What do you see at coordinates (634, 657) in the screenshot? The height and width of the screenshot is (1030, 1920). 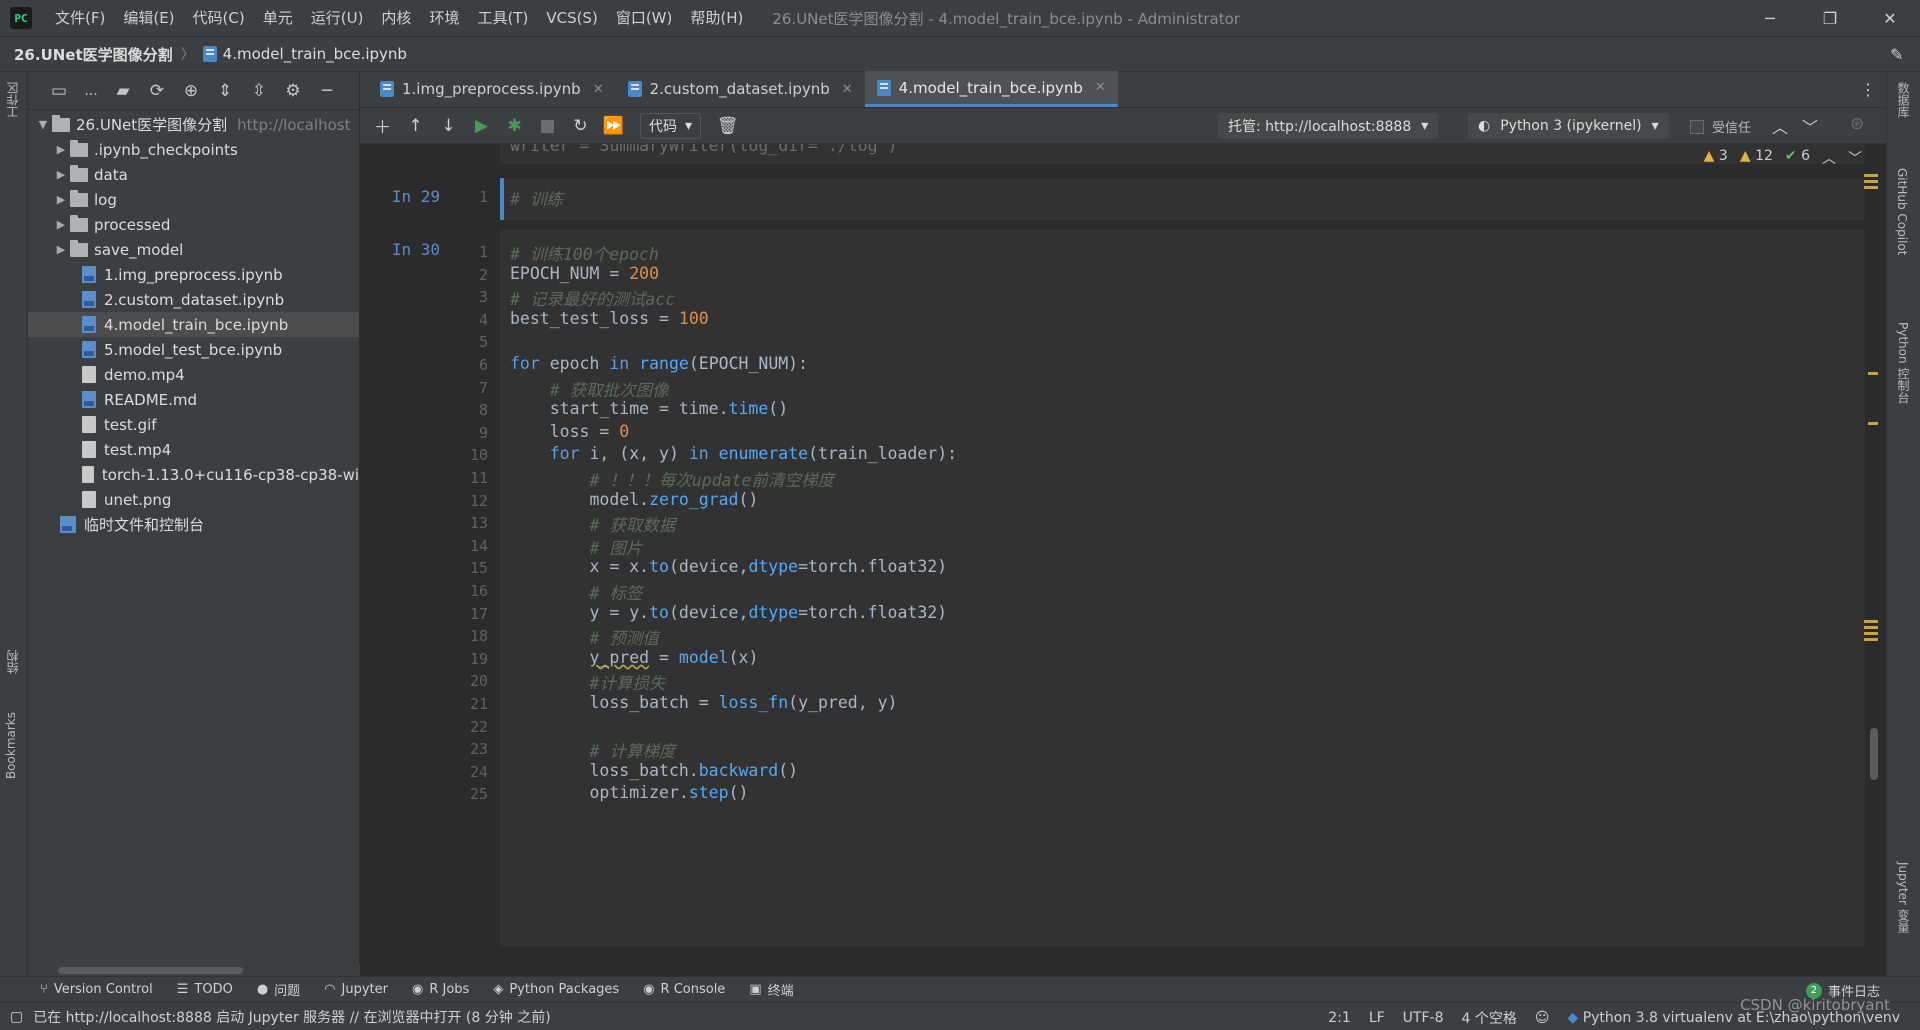 I see `code-line: y_pred = model(x)` at bounding box center [634, 657].